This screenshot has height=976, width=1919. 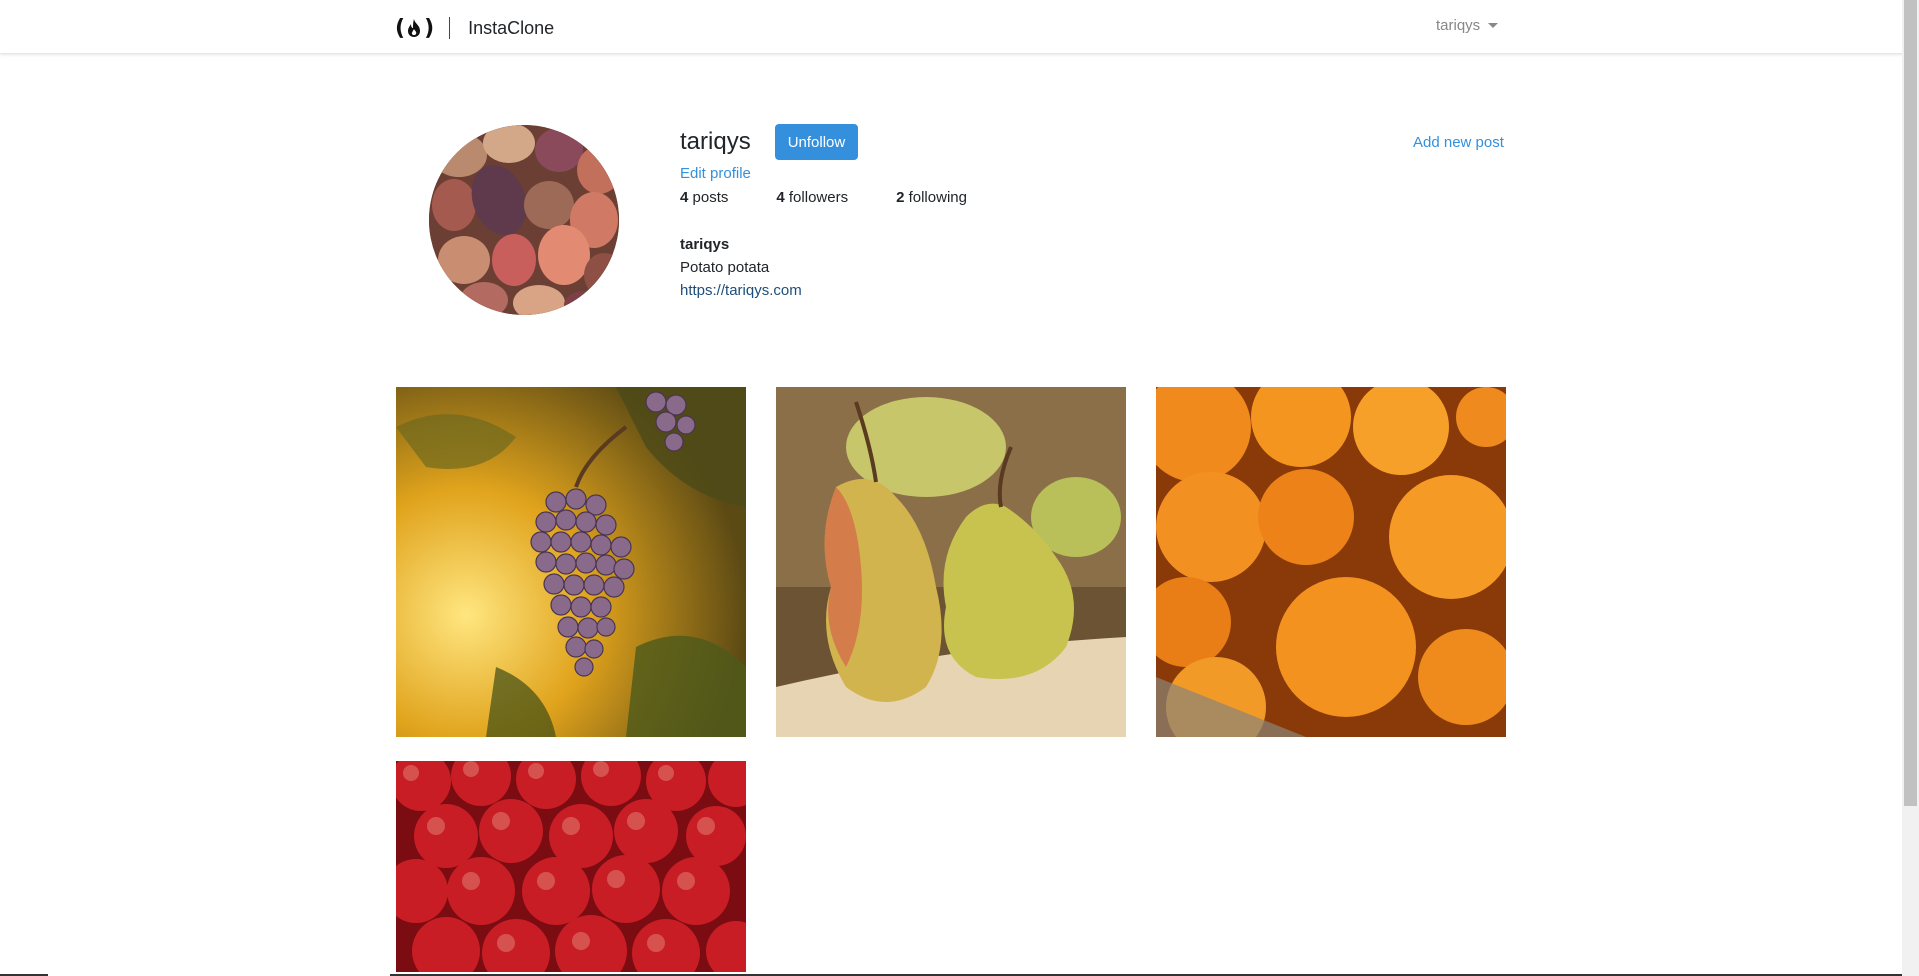 I want to click on pears-image, so click(x=951, y=562).